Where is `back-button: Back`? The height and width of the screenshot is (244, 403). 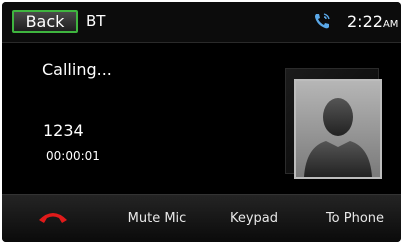 back-button: Back is located at coordinates (45, 21).